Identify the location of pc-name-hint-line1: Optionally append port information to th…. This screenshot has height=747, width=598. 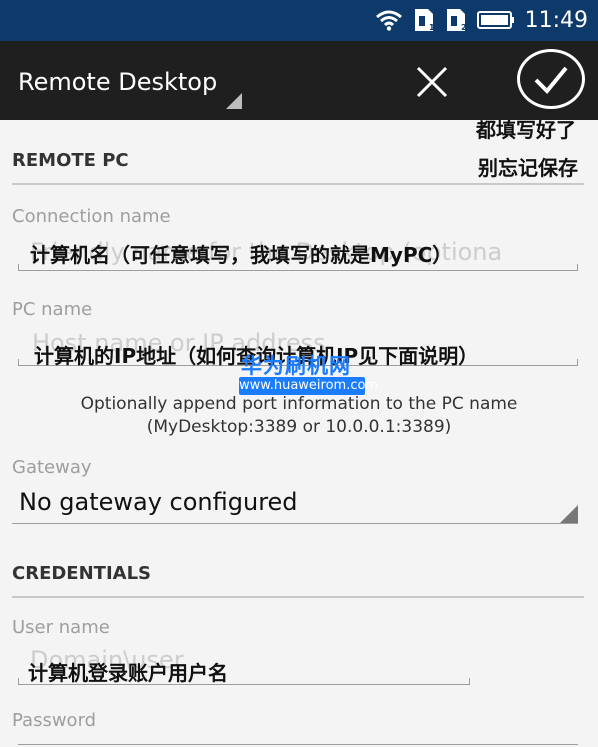
(299, 404).